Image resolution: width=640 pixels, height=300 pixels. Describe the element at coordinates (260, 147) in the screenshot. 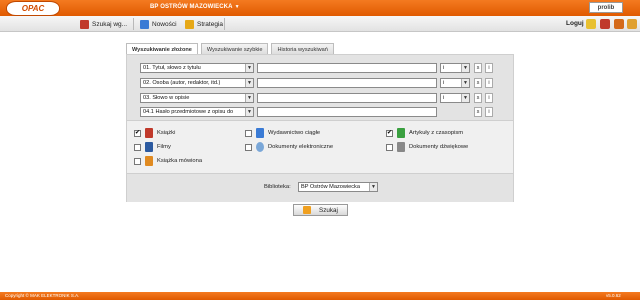

I see `cd-icon` at that location.